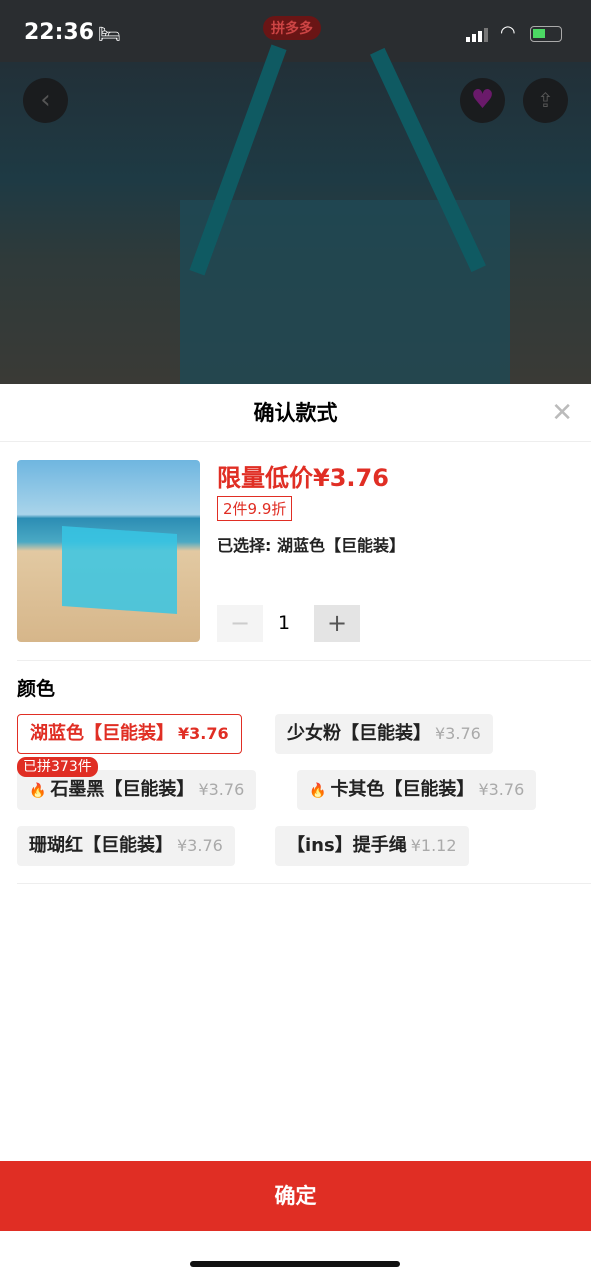 The image size is (591, 1280). Describe the element at coordinates (347, 845) in the screenshot. I see `option-name: 【ins】提手绳` at that location.